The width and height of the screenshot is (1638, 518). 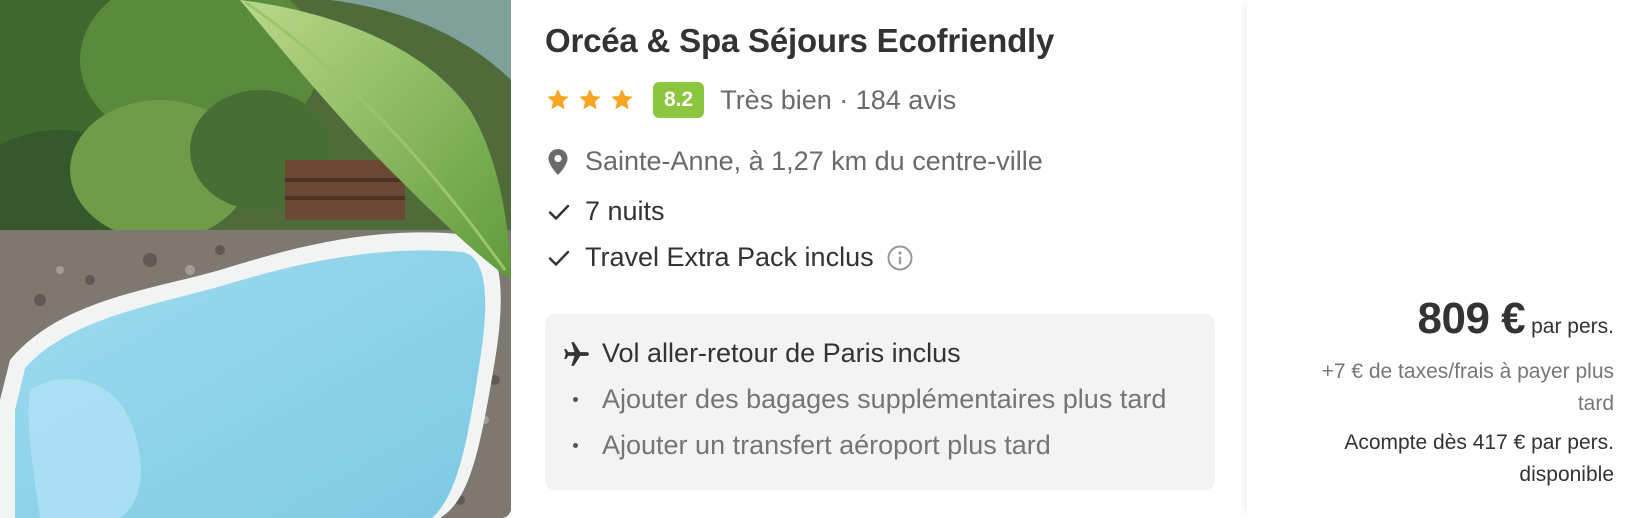 I want to click on deposit-note: Acompte dès 417 € par pers. disponible, so click(x=1479, y=458).